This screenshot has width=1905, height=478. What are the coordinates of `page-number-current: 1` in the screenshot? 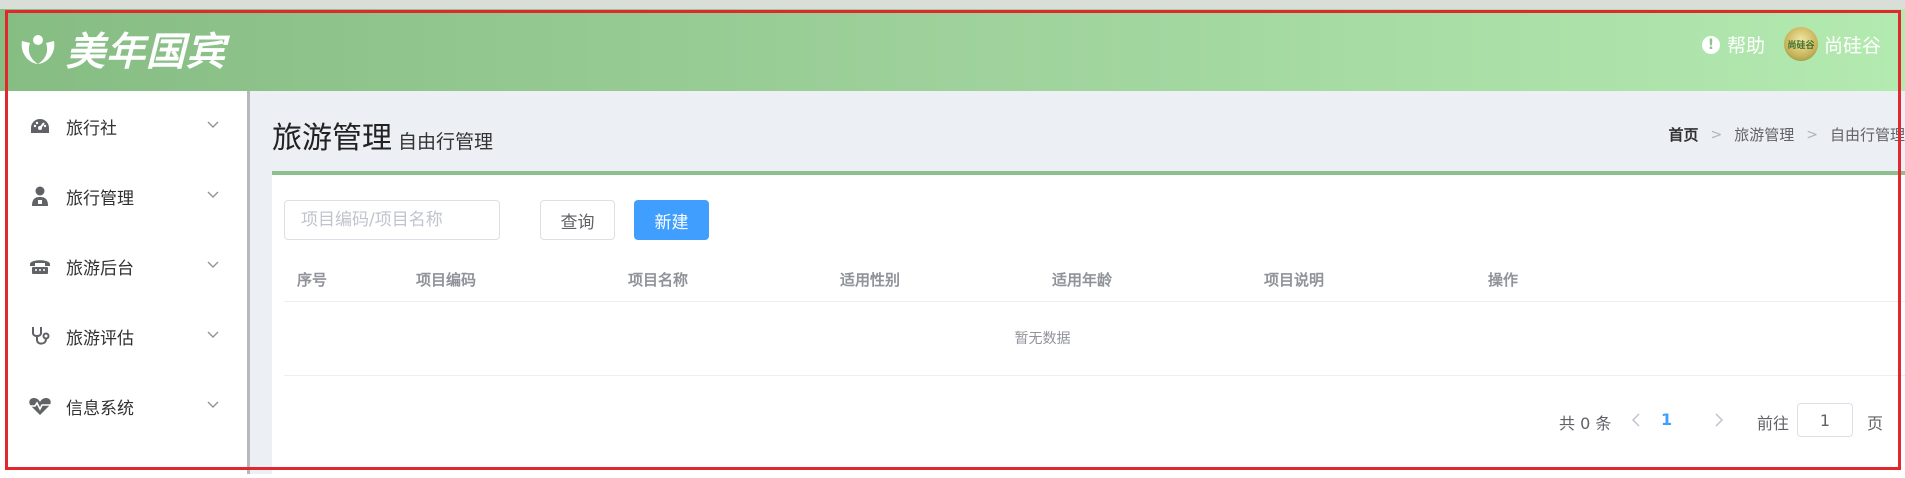 It's located at (1666, 419).